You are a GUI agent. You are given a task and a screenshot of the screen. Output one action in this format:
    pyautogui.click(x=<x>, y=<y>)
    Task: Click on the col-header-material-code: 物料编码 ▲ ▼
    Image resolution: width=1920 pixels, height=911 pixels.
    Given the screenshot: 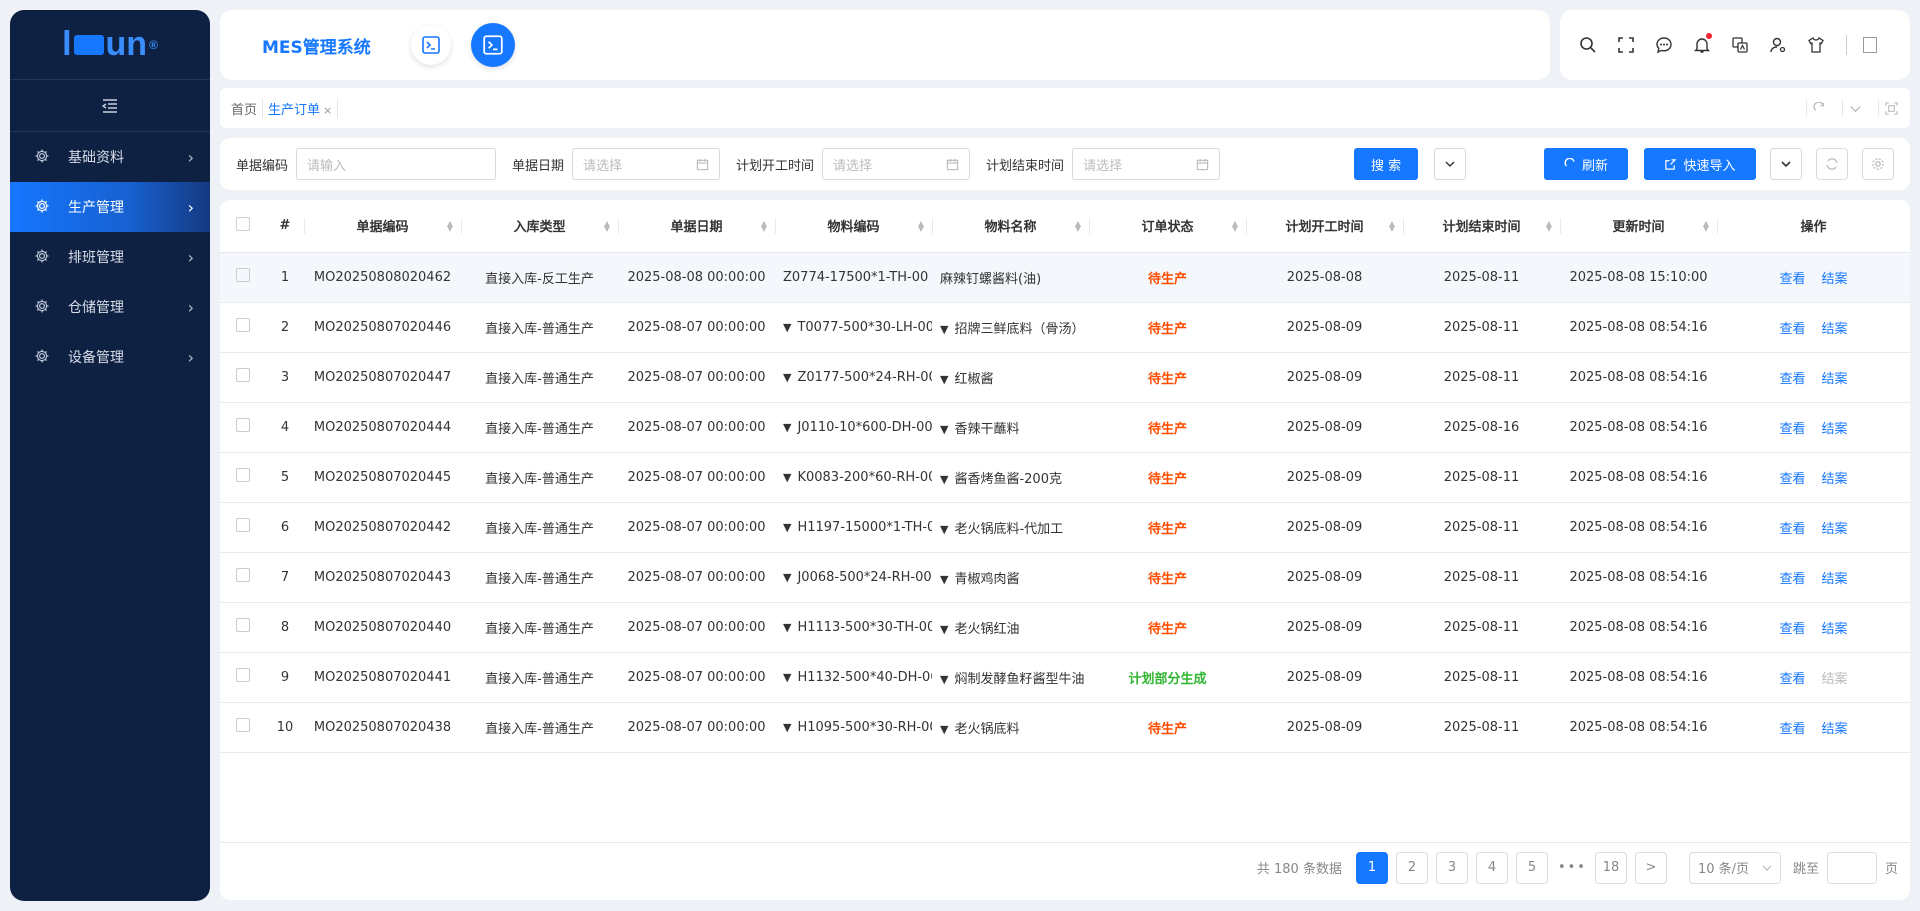 What is the action you would take?
    pyautogui.click(x=853, y=226)
    